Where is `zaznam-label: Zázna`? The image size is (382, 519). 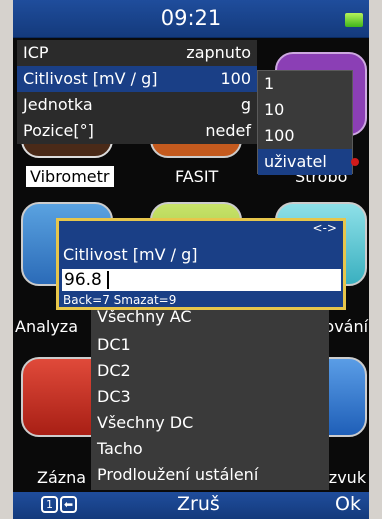
zaznam-label: Zázna is located at coordinates (62, 477).